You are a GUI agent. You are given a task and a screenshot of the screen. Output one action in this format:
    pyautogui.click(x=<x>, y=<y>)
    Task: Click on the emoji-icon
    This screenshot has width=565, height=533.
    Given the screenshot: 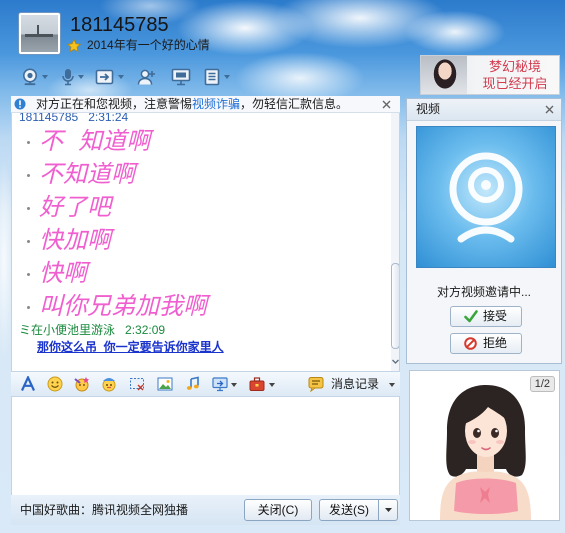 What is the action you would take?
    pyautogui.click(x=55, y=384)
    